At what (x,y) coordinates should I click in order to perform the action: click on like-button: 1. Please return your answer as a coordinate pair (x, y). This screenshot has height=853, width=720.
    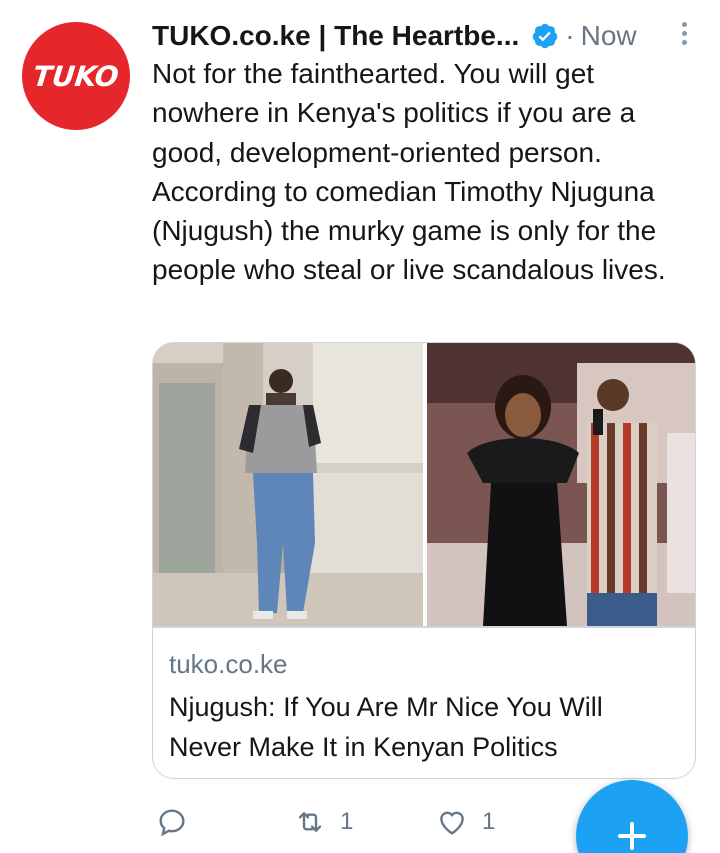
    Looking at the image, I should click on (465, 822).